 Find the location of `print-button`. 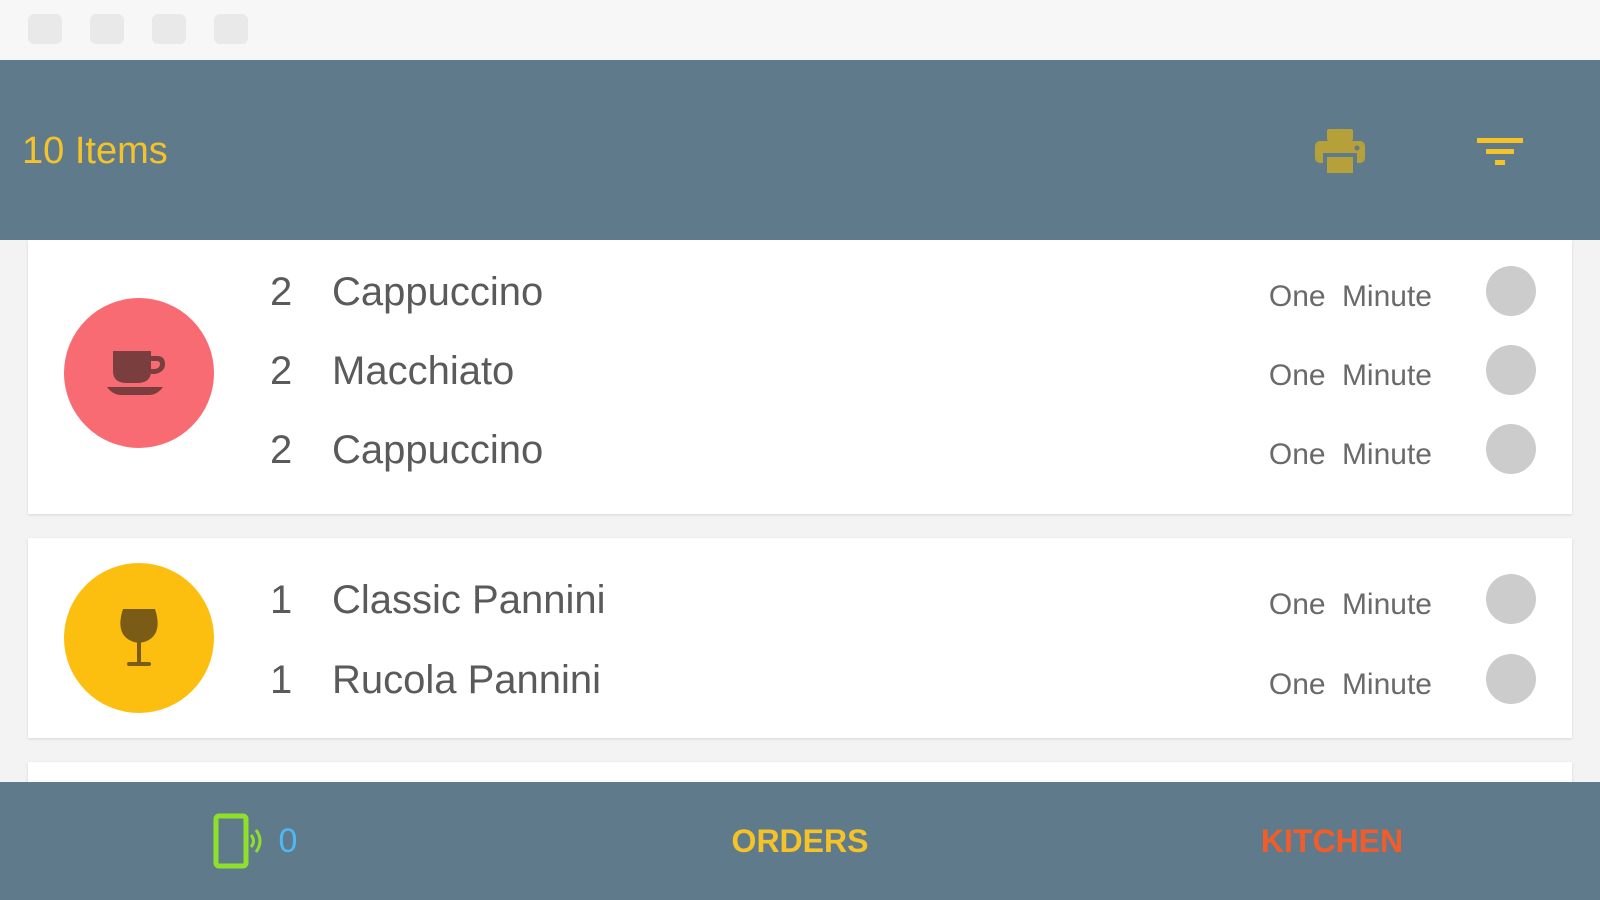

print-button is located at coordinates (1340, 152).